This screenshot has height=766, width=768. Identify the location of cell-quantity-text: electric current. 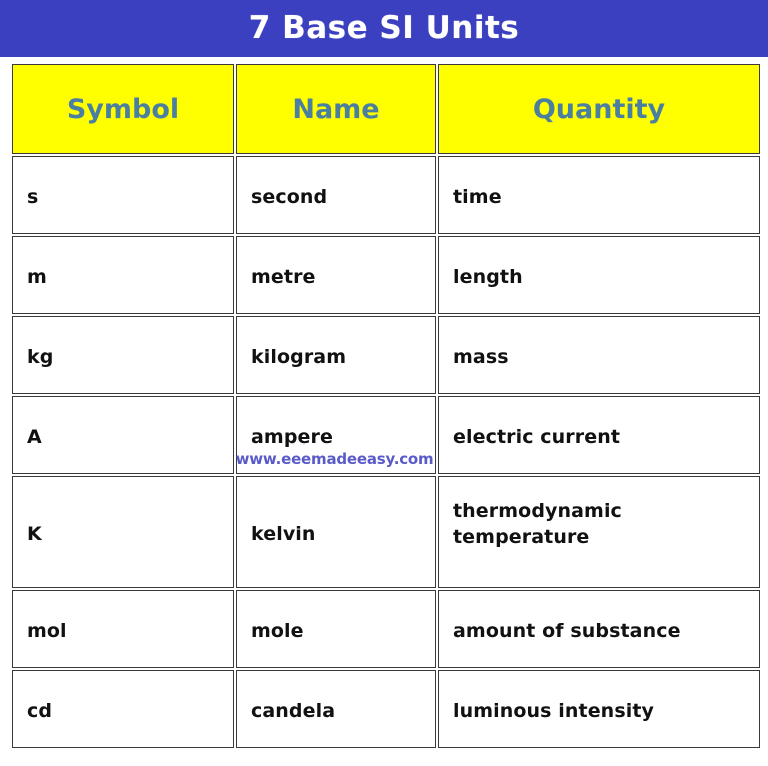
(537, 437).